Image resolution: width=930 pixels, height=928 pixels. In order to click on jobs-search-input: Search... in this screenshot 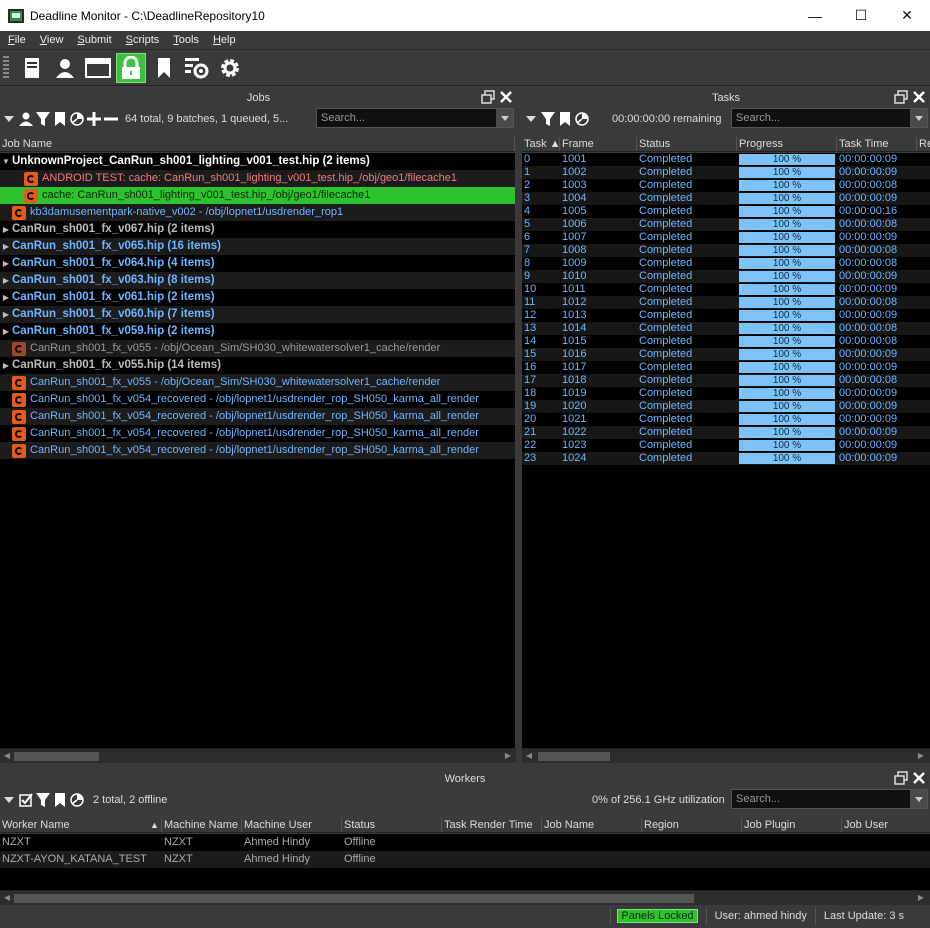, I will do `click(415, 118)`.